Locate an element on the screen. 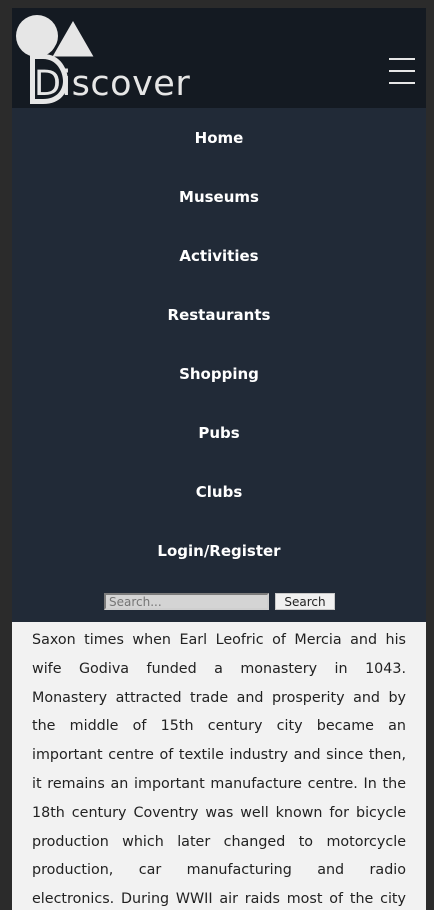 This screenshot has height=910, width=434. site-header: Discover Coventry is located at coordinates (219, 76).